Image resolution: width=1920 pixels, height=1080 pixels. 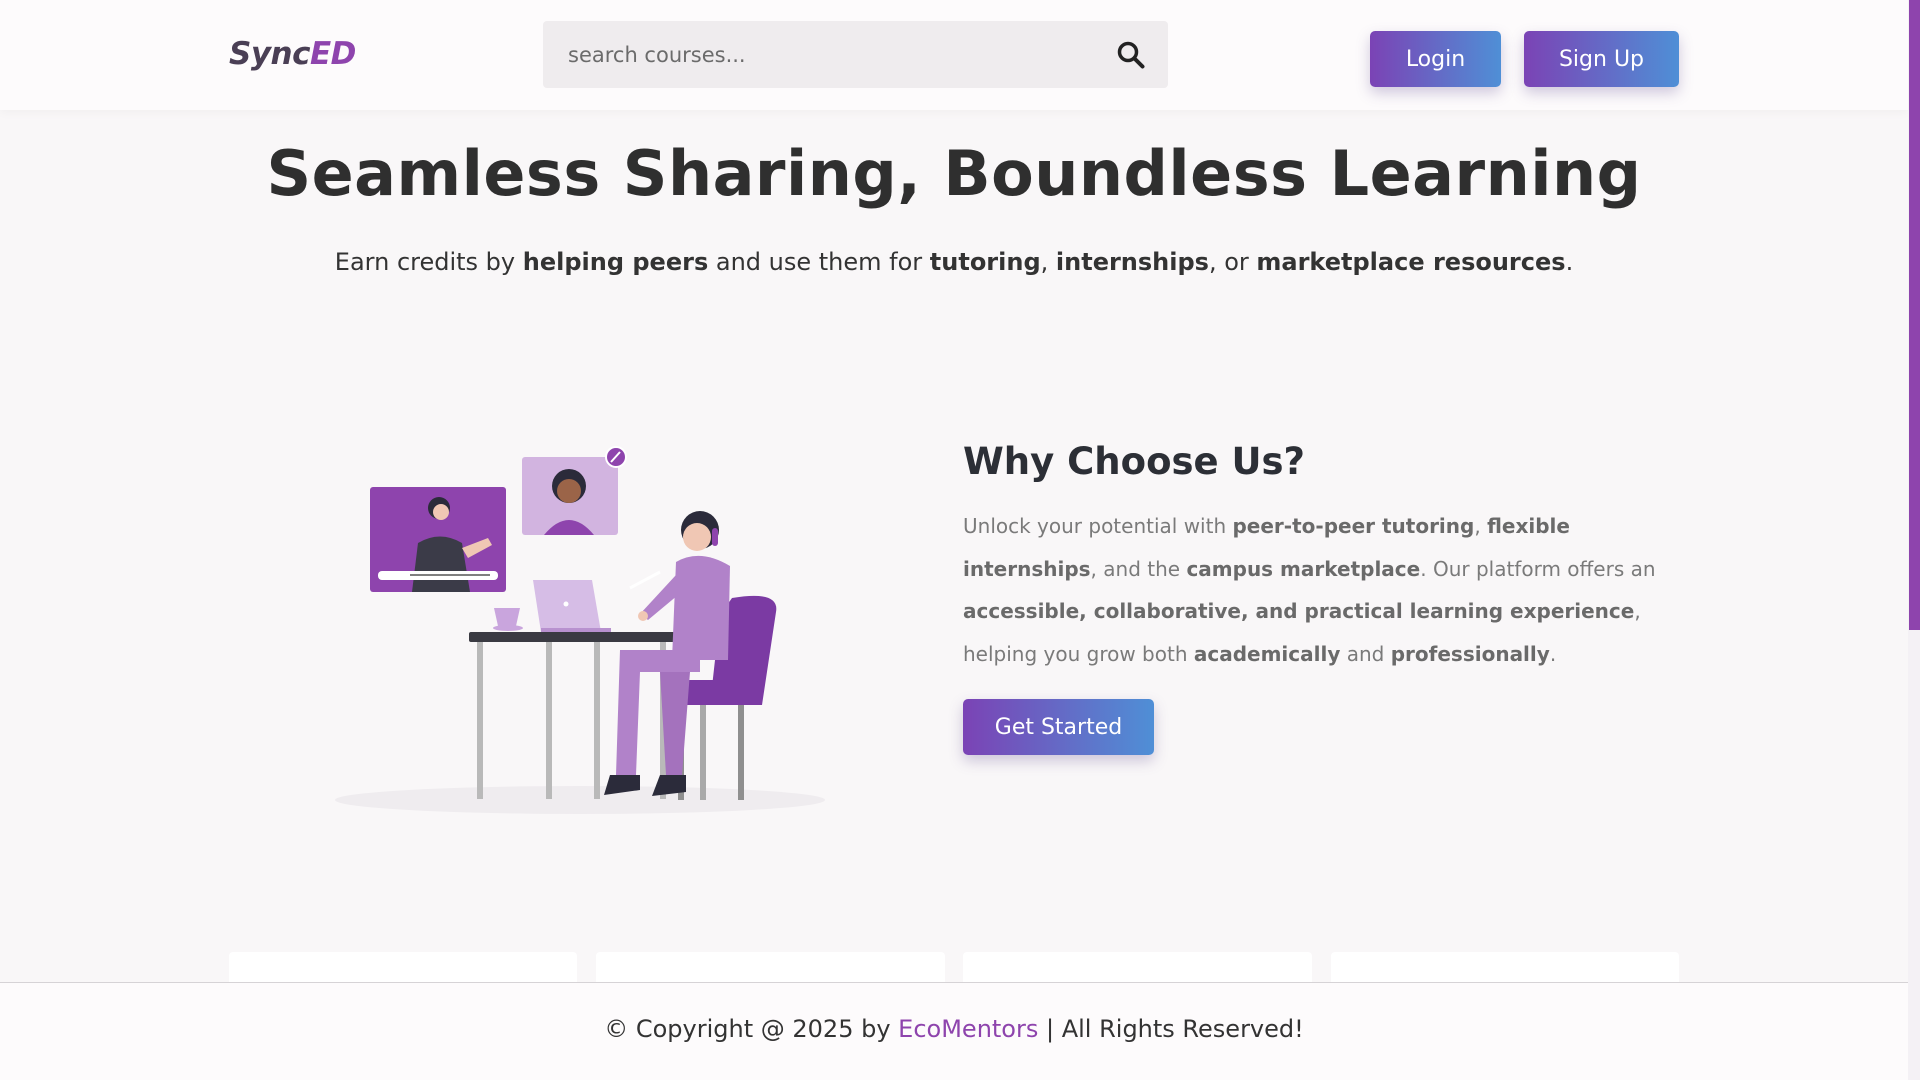 I want to click on ecomentors-link: EcoMentors, so click(x=968, y=1029).